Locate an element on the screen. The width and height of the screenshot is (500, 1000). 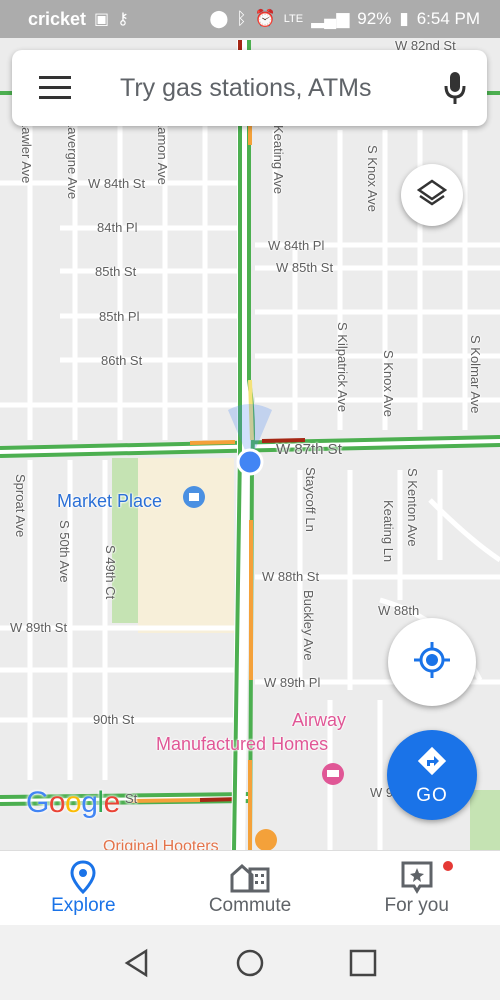
search-input: Try gas stations, ATMs is located at coordinates (260, 88).